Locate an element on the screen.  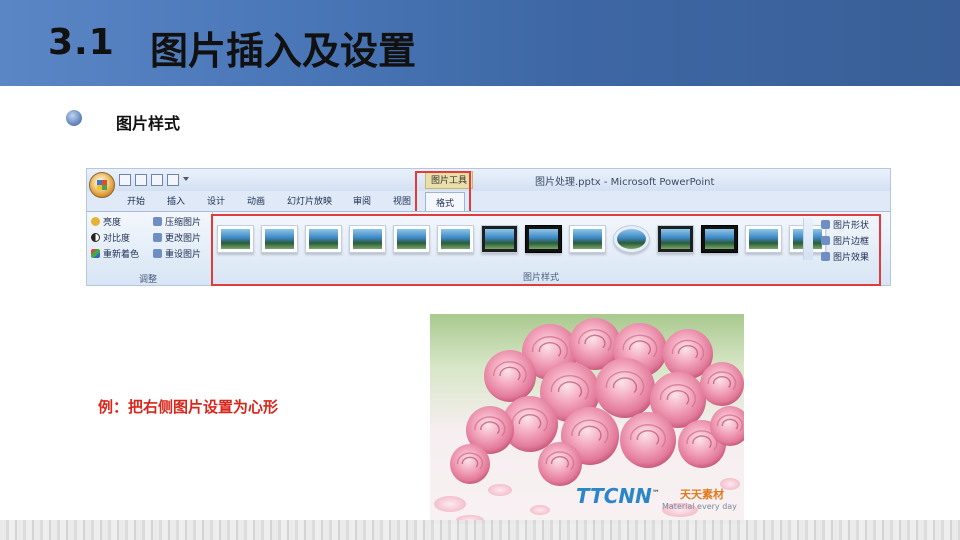
adjust-group: 亮度 对比度 重新着色 压缩图片 更改图片 重设图片 调整 is located at coordinates (150, 249).